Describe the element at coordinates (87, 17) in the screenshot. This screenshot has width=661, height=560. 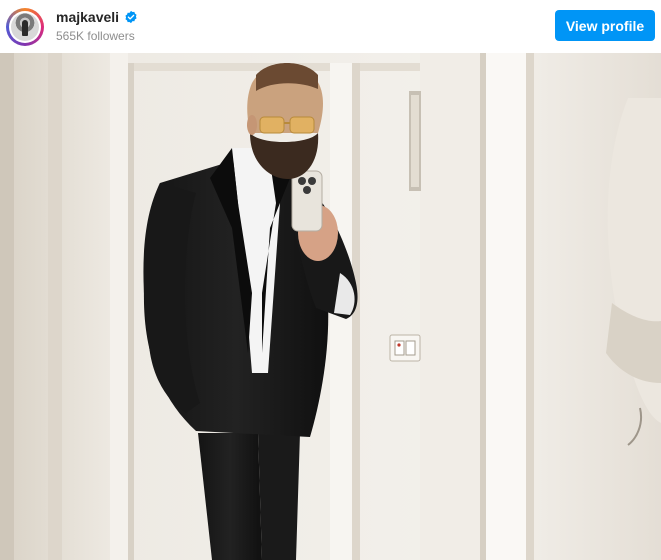
I see `username: majkaveli` at that location.